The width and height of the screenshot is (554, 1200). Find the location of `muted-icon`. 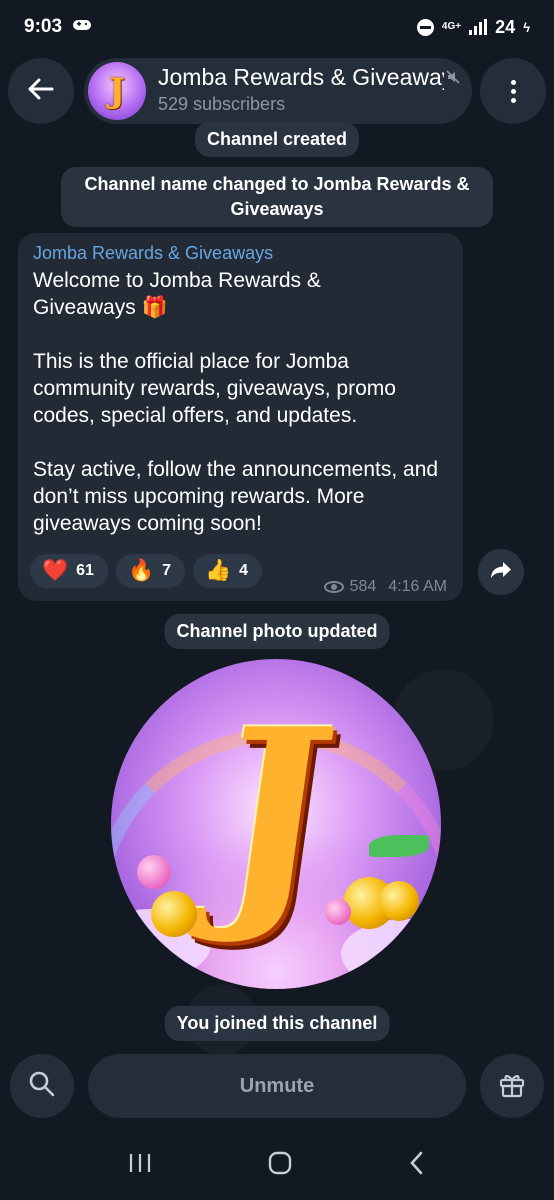

muted-icon is located at coordinates (453, 78).